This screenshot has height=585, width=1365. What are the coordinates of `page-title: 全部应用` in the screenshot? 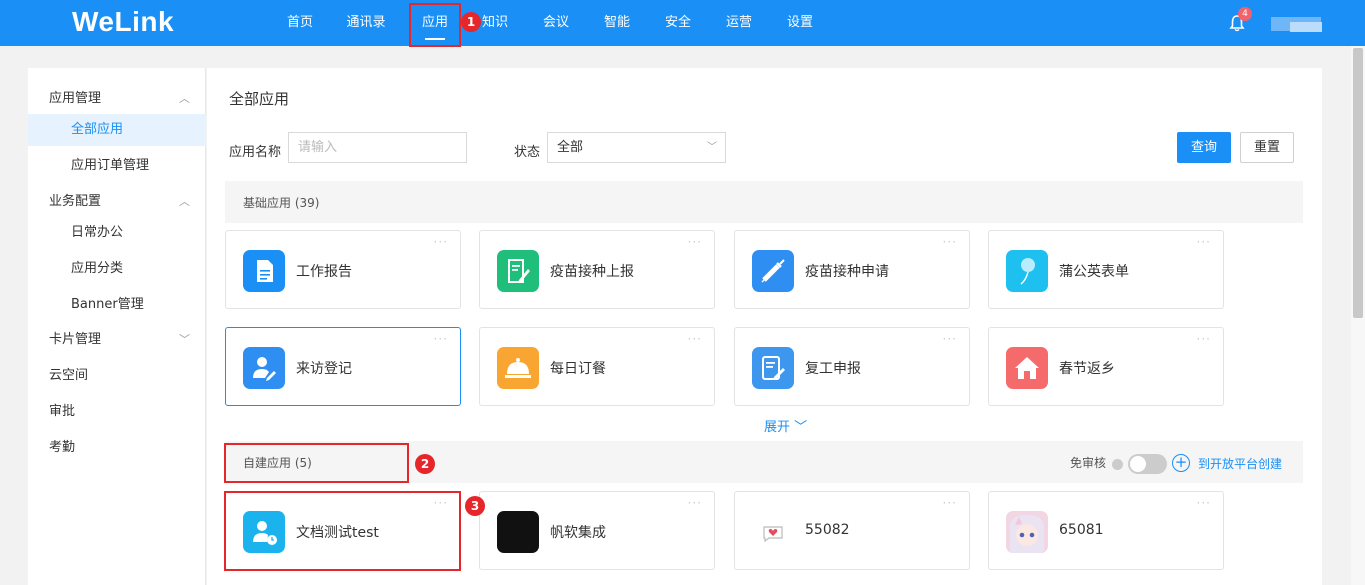 It's located at (259, 99).